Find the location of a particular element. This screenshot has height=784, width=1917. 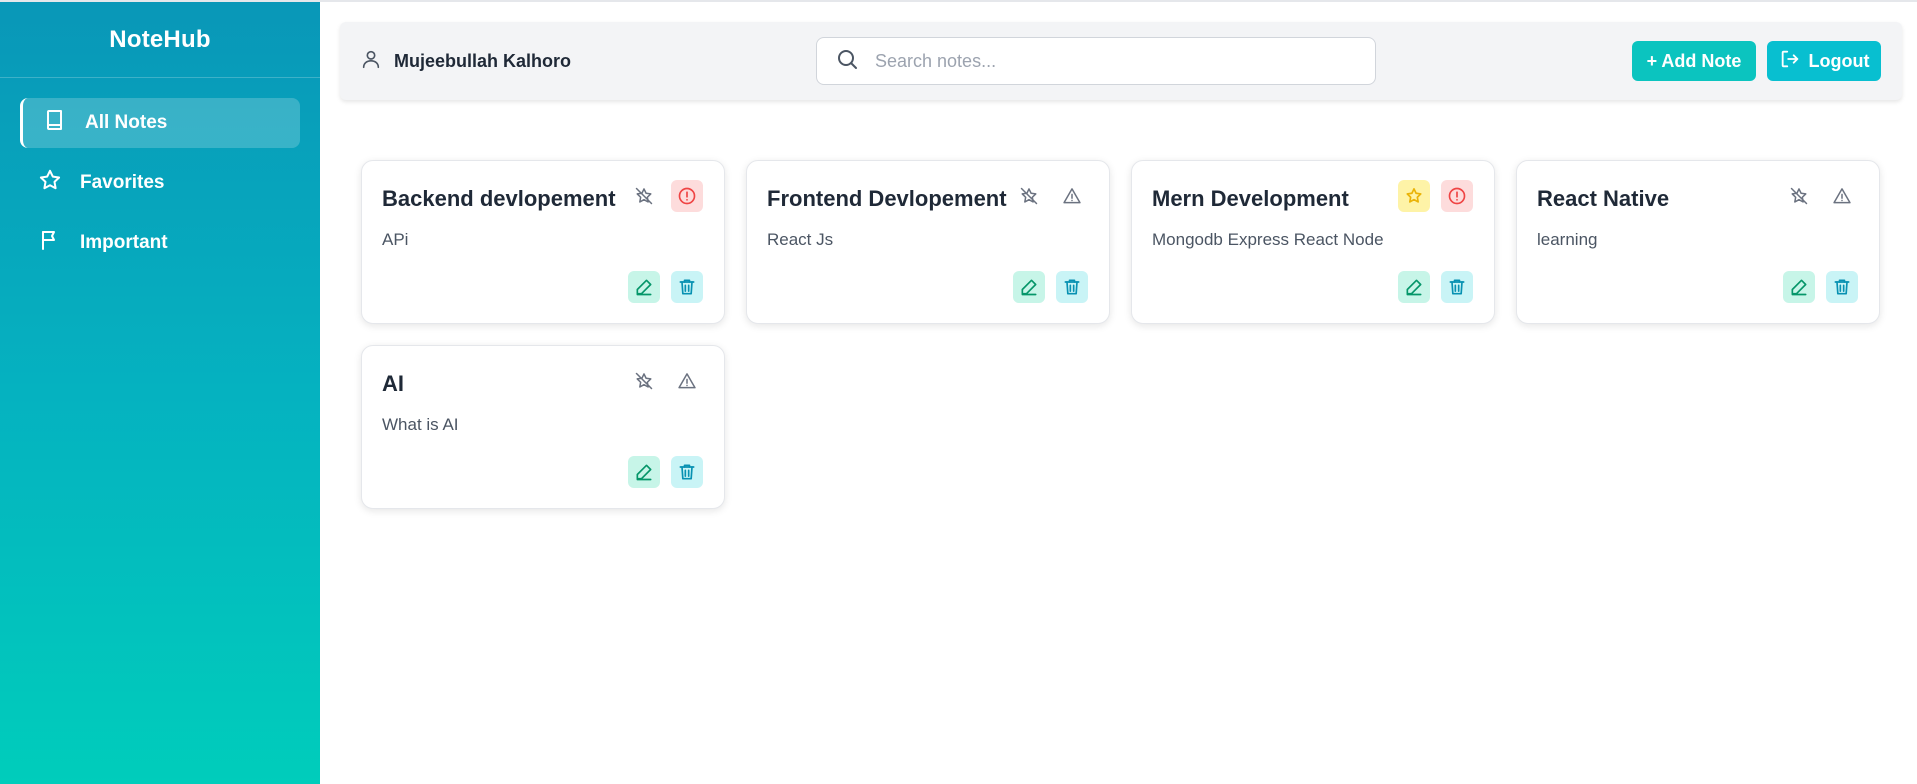

search-box is located at coordinates (1096, 61).